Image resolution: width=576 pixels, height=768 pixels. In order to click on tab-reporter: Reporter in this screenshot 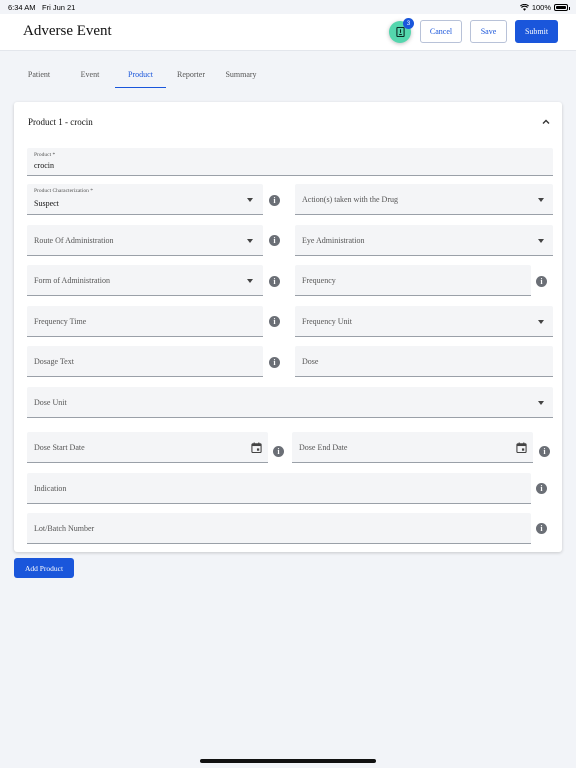, I will do `click(191, 75)`.